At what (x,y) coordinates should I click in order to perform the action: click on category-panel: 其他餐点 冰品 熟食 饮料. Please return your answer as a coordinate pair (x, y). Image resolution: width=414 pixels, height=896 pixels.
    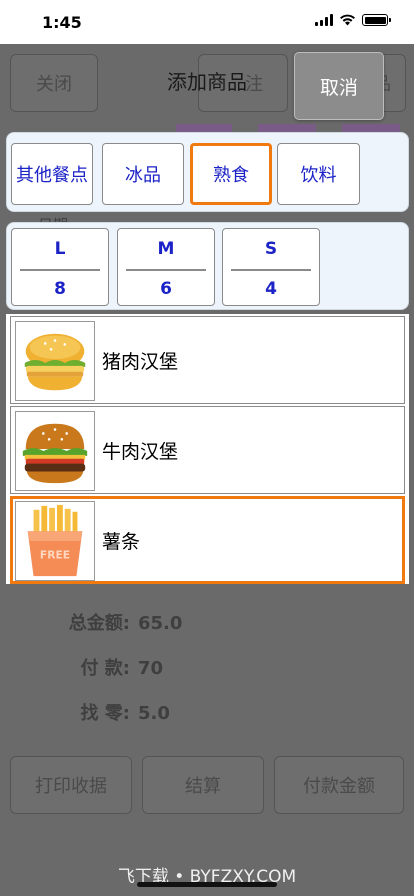
    Looking at the image, I should click on (207, 172).